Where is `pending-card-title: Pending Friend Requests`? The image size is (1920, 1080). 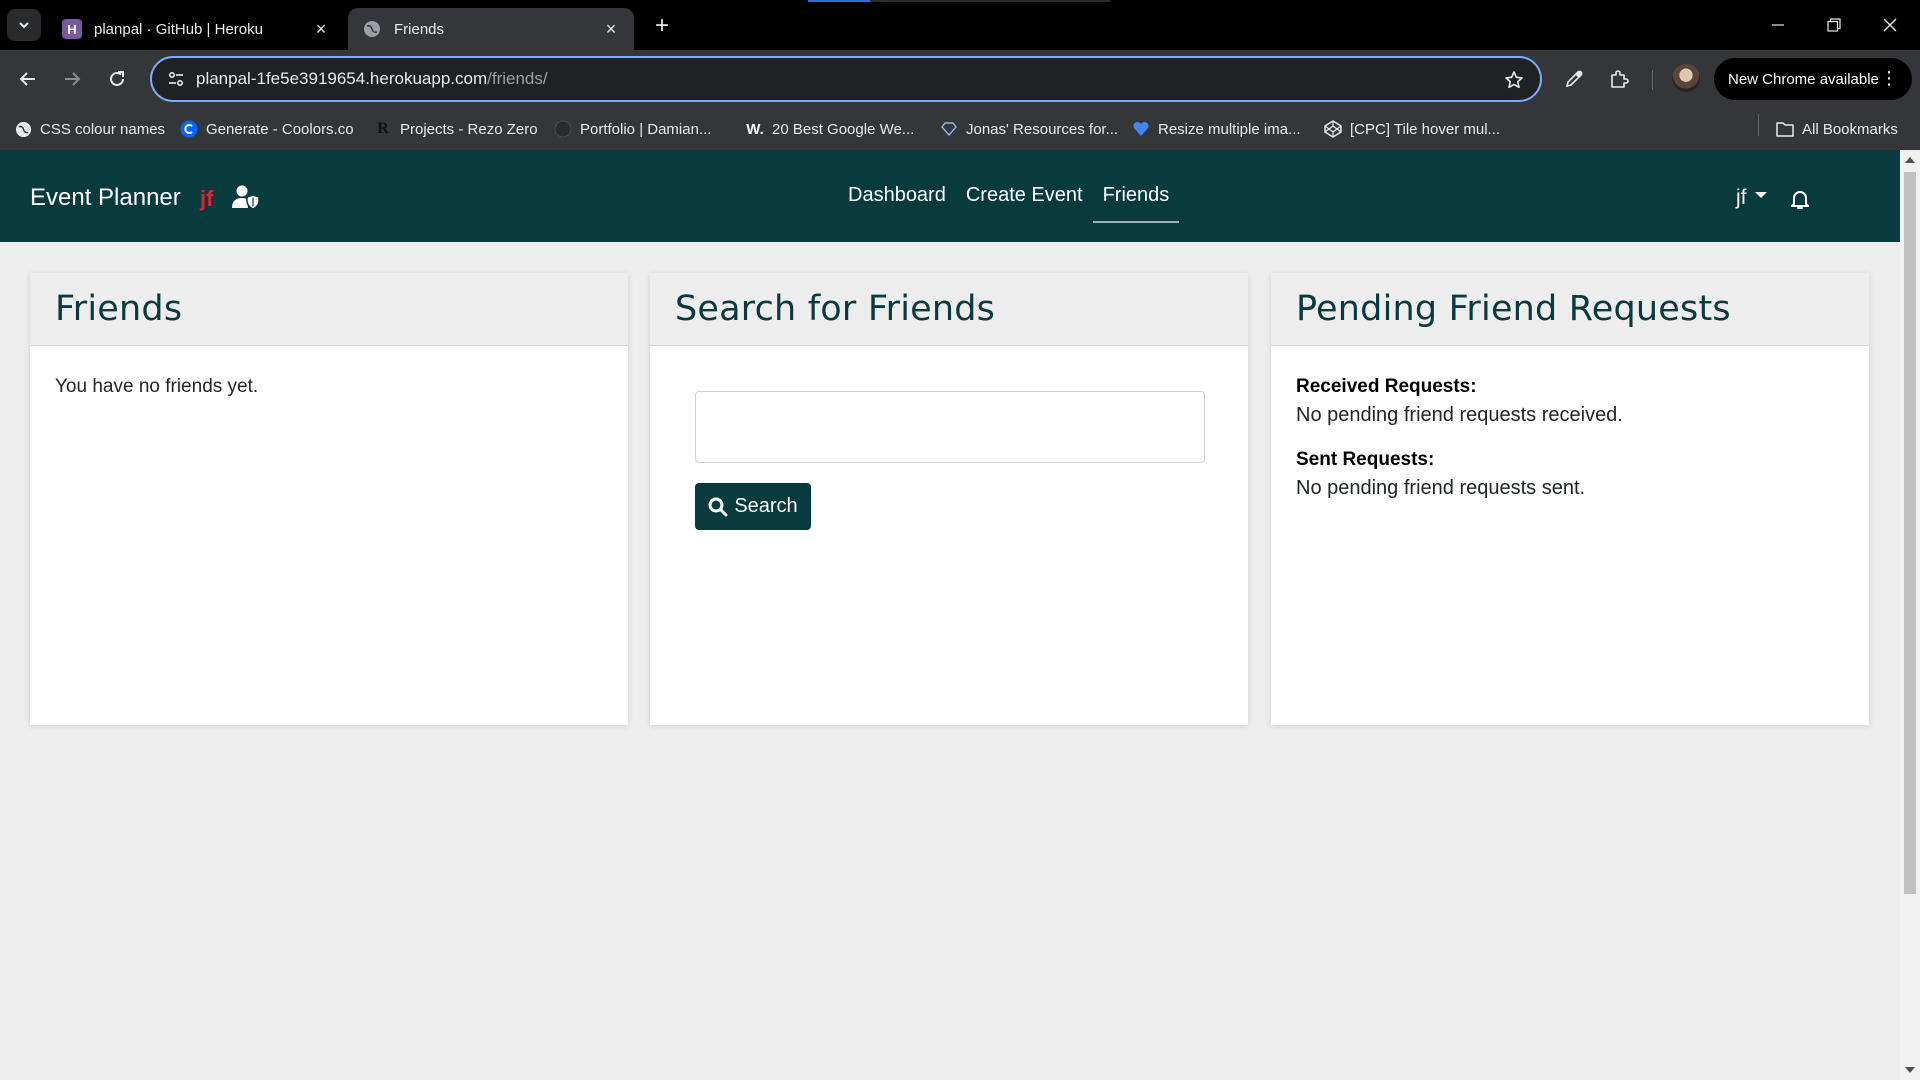 pending-card-title: Pending Friend Requests is located at coordinates (1513, 309).